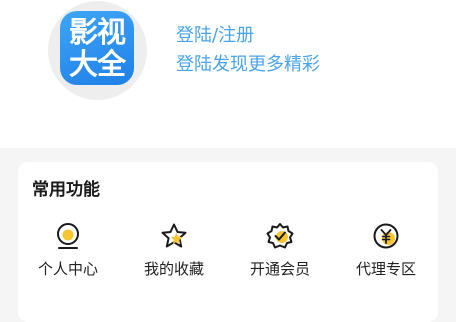 This screenshot has height=322, width=456. I want to click on function-user-center: 个人中心, so click(68, 254).